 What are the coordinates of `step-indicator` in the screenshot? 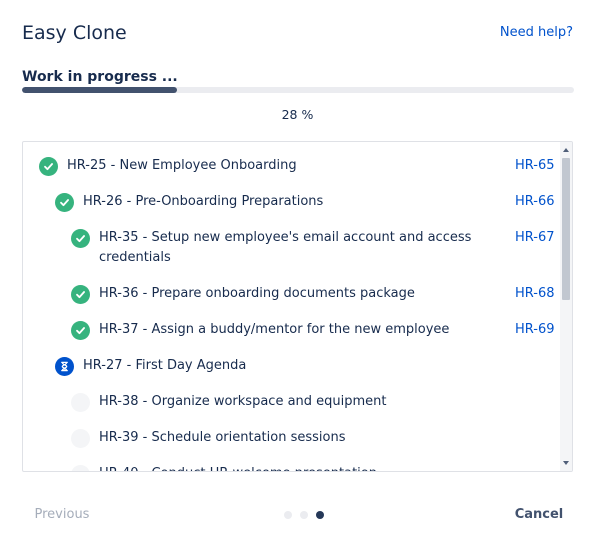 It's located at (304, 515).